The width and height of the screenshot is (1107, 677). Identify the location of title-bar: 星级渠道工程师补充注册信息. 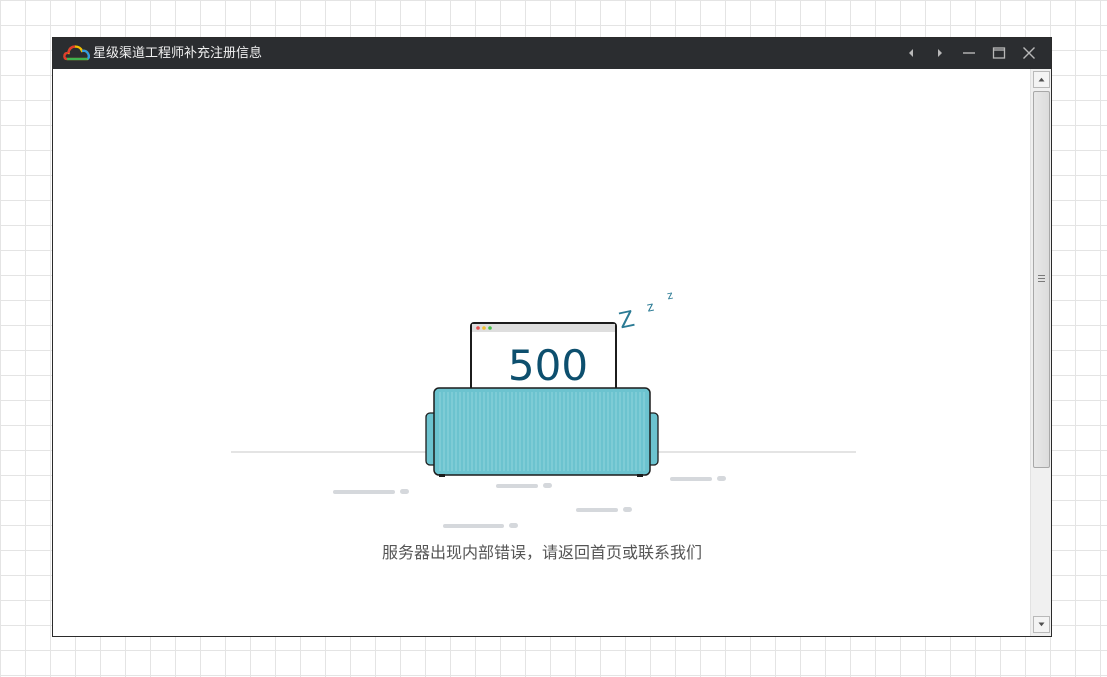
(552, 53).